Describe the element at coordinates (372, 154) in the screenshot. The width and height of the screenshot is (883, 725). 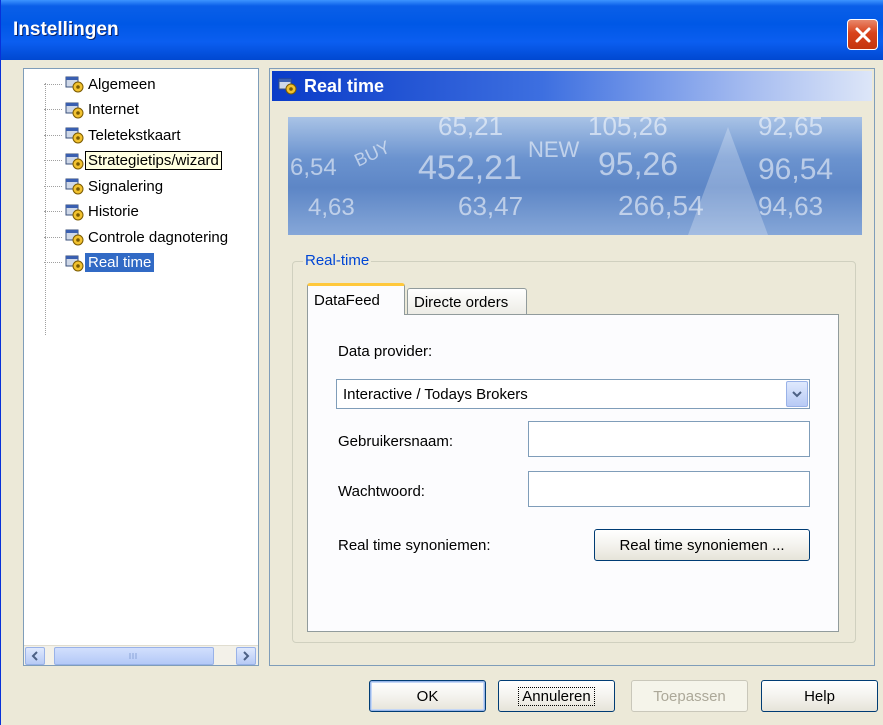
I see `banner-number: BUY` at that location.